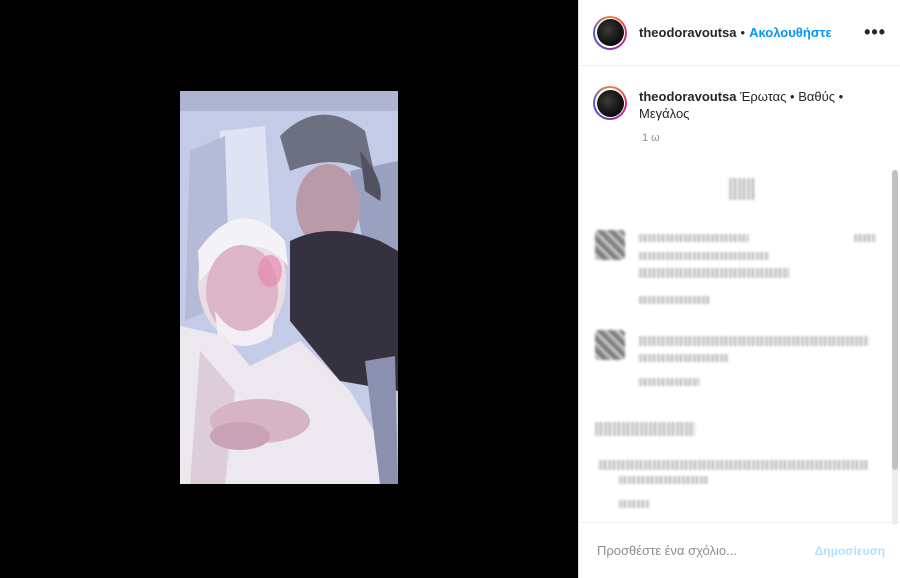  Describe the element at coordinates (790, 32) in the screenshot. I see `follow-button: Ακολουθήστε` at that location.